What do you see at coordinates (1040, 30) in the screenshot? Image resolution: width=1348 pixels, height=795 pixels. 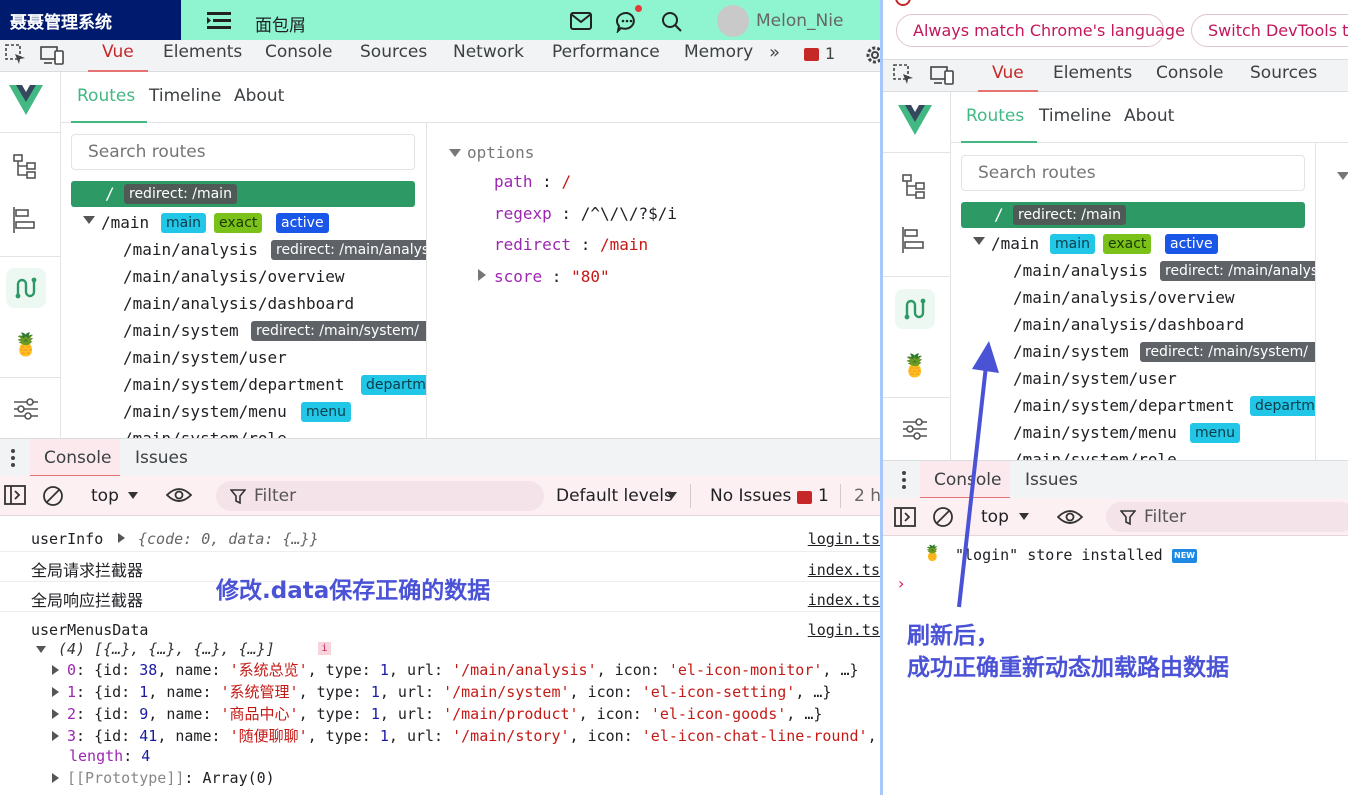 I see `match-language-button: Always match Chrome's language` at bounding box center [1040, 30].